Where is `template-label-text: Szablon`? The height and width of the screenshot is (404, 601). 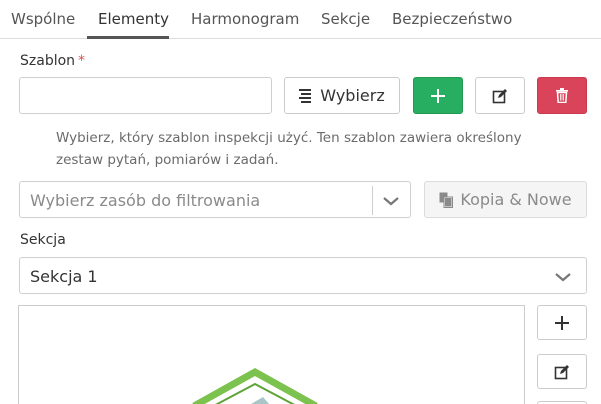
template-label-text: Szablon is located at coordinates (48, 61).